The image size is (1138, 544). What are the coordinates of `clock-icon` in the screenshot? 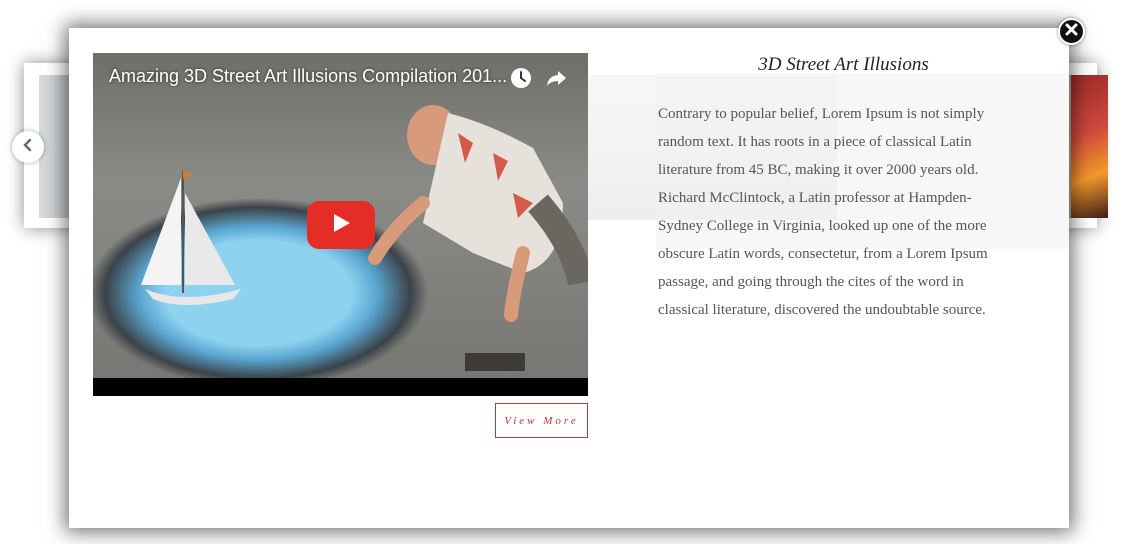 It's located at (521, 78).